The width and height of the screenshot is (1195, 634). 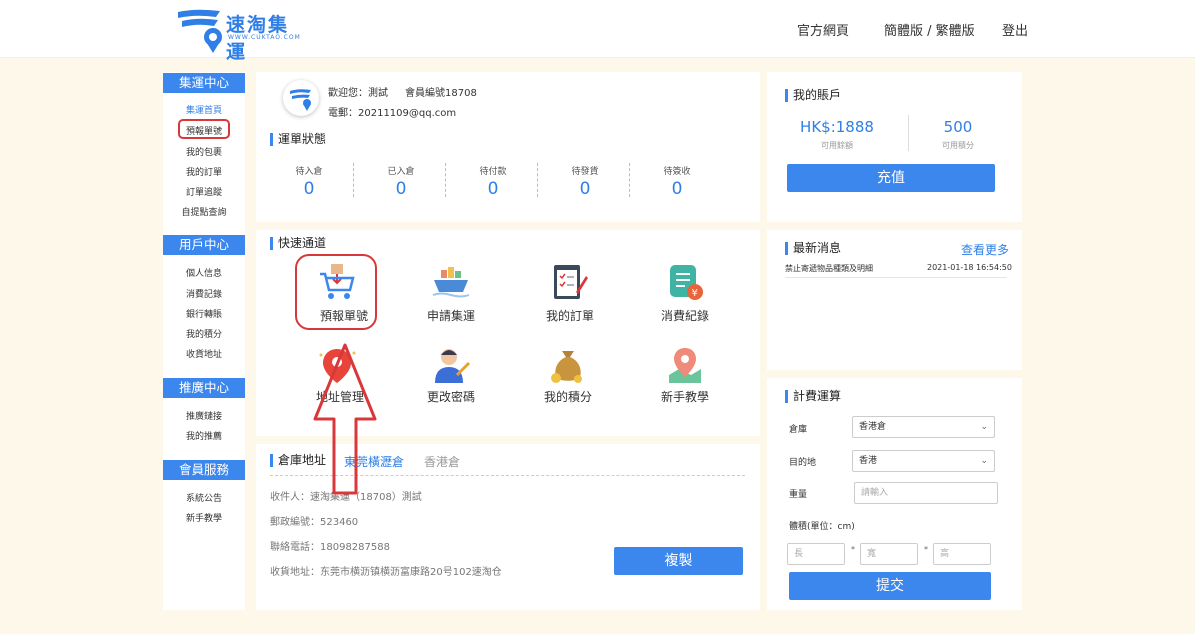 What do you see at coordinates (686, 282) in the screenshot?
I see `receipt-yen-icon: ¥` at bounding box center [686, 282].